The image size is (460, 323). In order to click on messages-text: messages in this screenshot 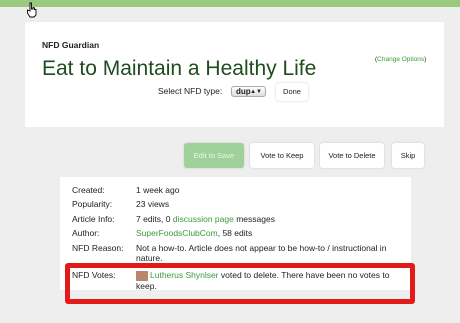, I will do `click(255, 219)`.